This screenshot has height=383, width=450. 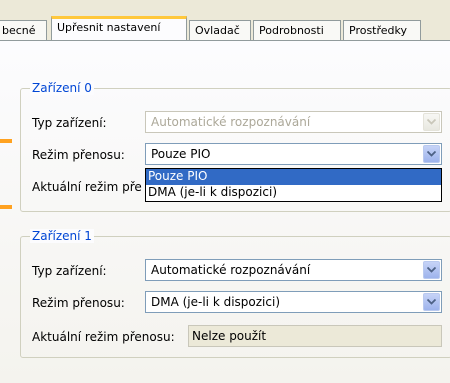 I want to click on tab-driver: Ovladač, so click(x=220, y=30).